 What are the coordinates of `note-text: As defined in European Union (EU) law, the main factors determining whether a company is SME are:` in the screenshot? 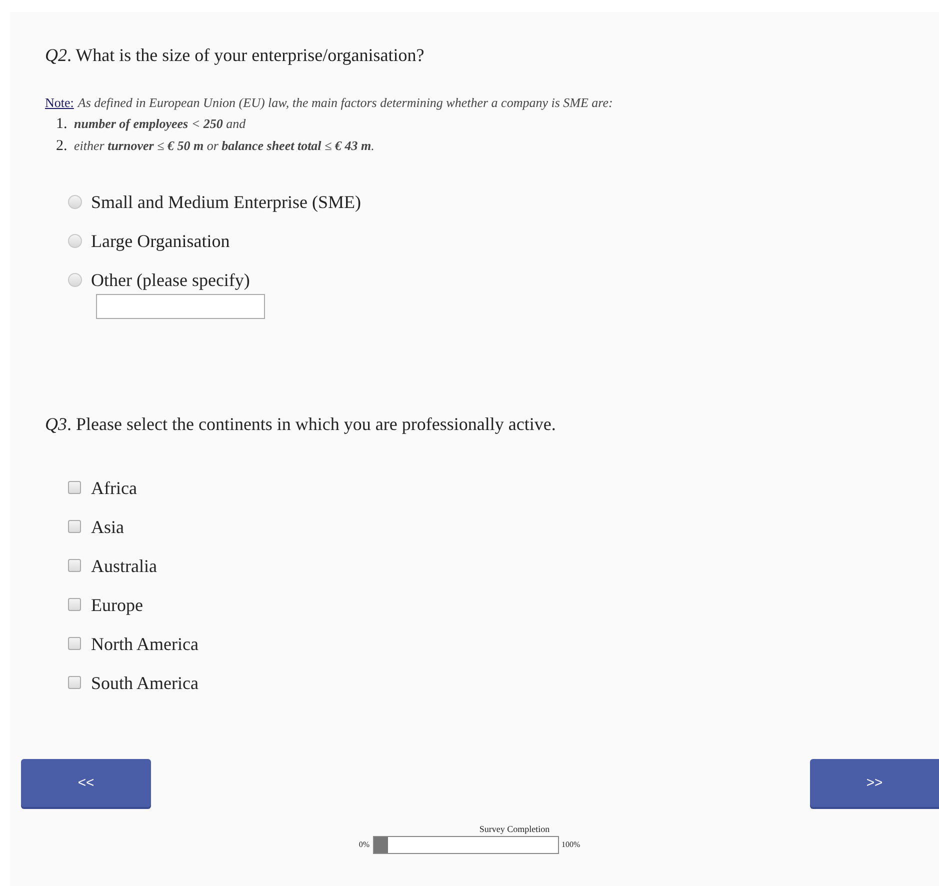 It's located at (345, 103).